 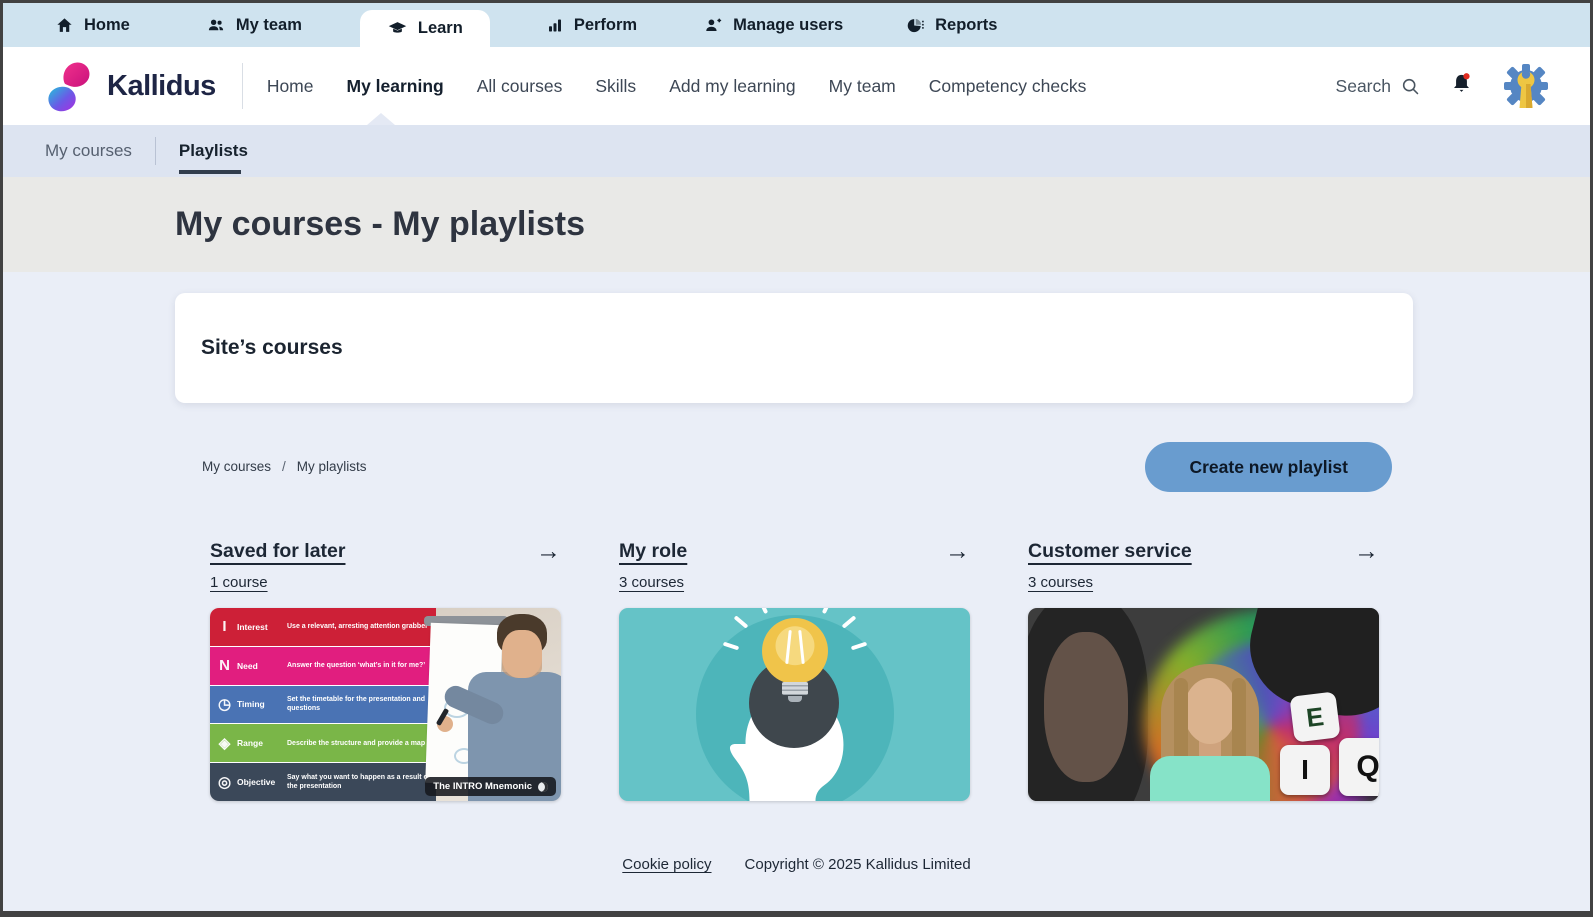 I want to click on subnav-my-courses: My courses, so click(x=88, y=151).